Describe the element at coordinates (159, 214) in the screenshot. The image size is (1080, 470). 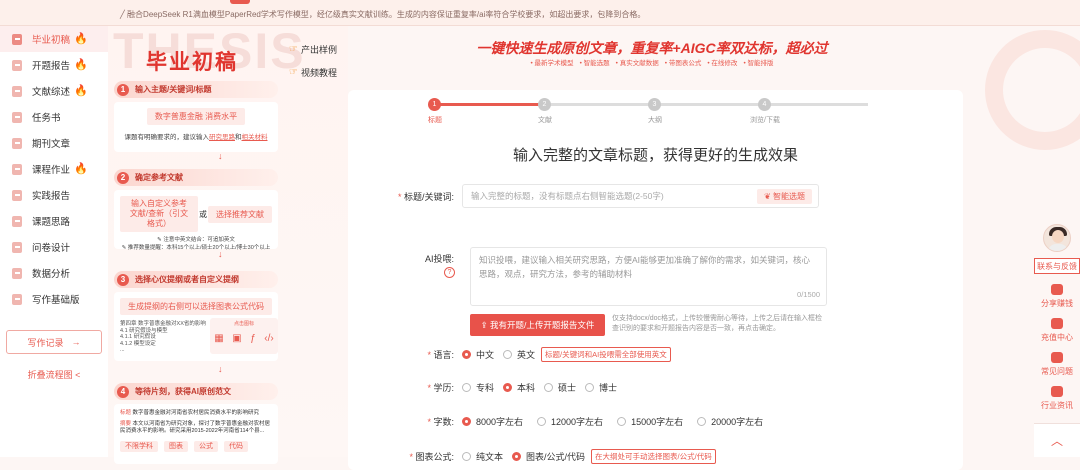
I see `custom-reference-tag: 输入自定义参考文献/查新（引文格式）` at that location.